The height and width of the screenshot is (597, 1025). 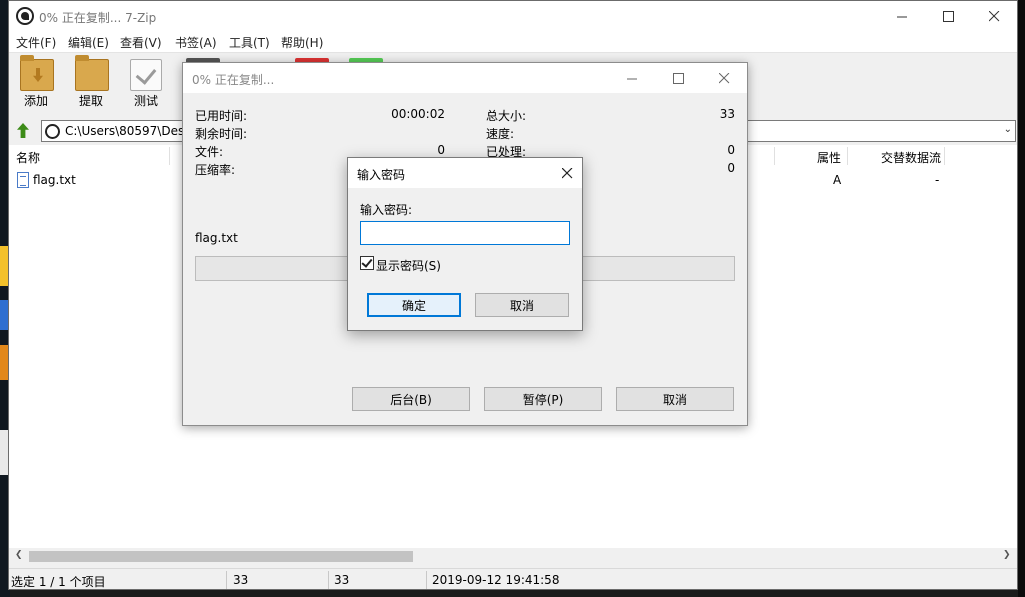 What do you see at coordinates (90, 101) in the screenshot?
I see `extract-label: 提取` at bounding box center [90, 101].